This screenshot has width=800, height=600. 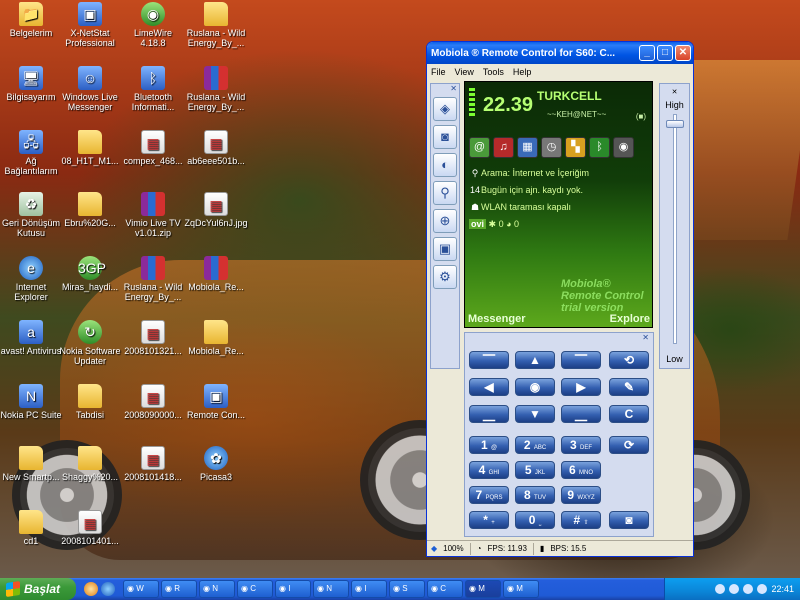 I want to click on volume-track, so click(x=675, y=229).